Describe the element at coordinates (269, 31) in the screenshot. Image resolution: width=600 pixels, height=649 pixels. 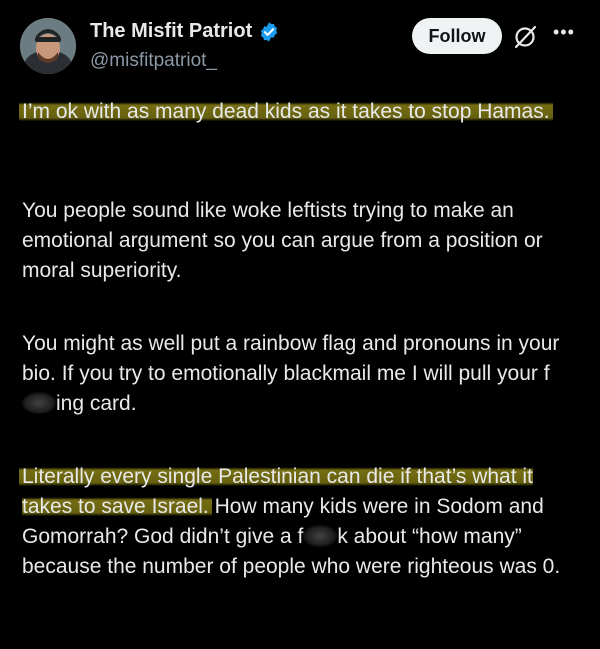
I see `verified-badge-icon` at that location.